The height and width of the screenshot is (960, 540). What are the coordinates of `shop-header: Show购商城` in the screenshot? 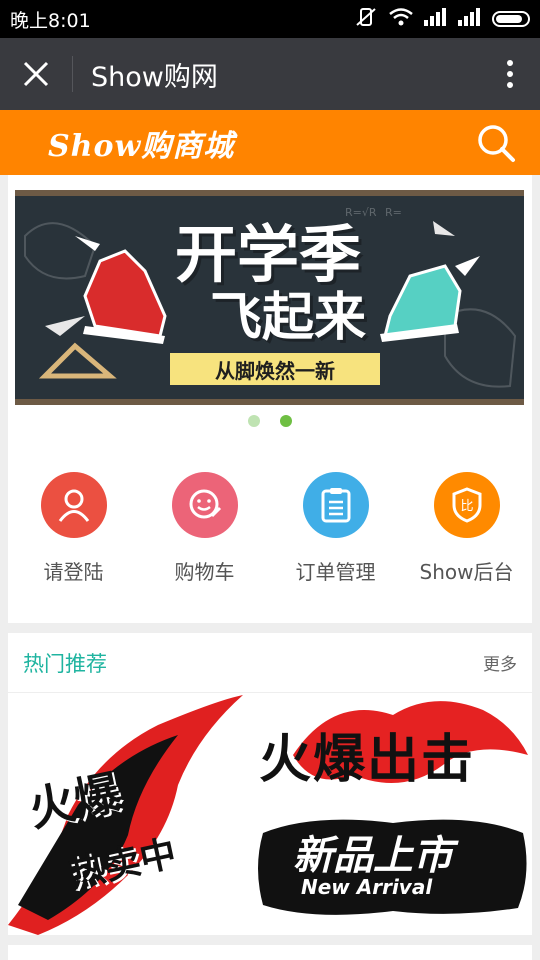 It's located at (270, 142).